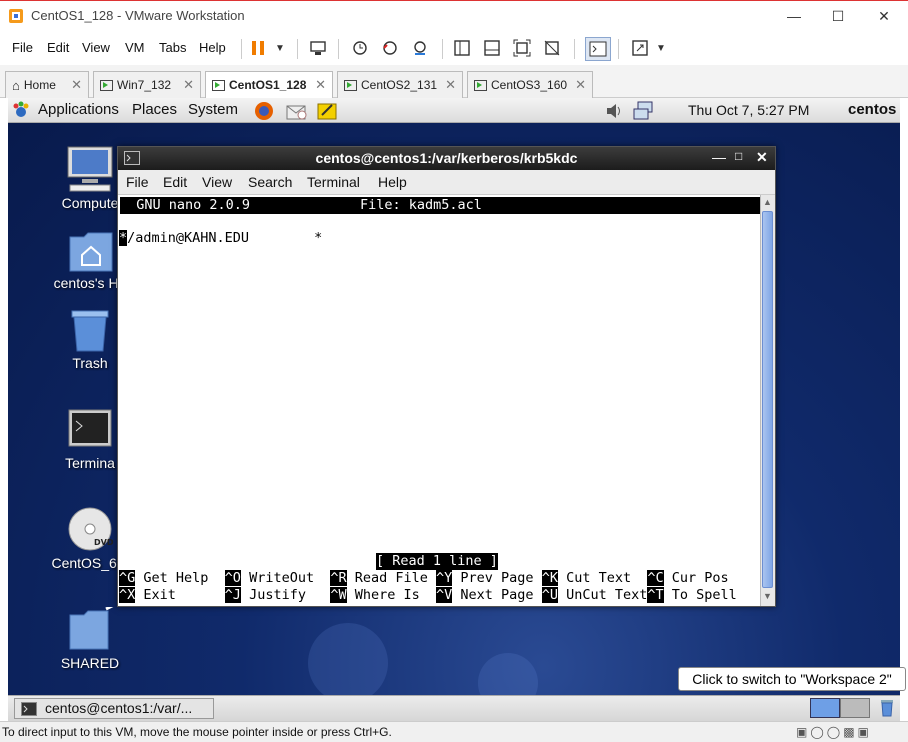 This screenshot has height=742, width=908. I want to click on full-screen-icon, so click(522, 48).